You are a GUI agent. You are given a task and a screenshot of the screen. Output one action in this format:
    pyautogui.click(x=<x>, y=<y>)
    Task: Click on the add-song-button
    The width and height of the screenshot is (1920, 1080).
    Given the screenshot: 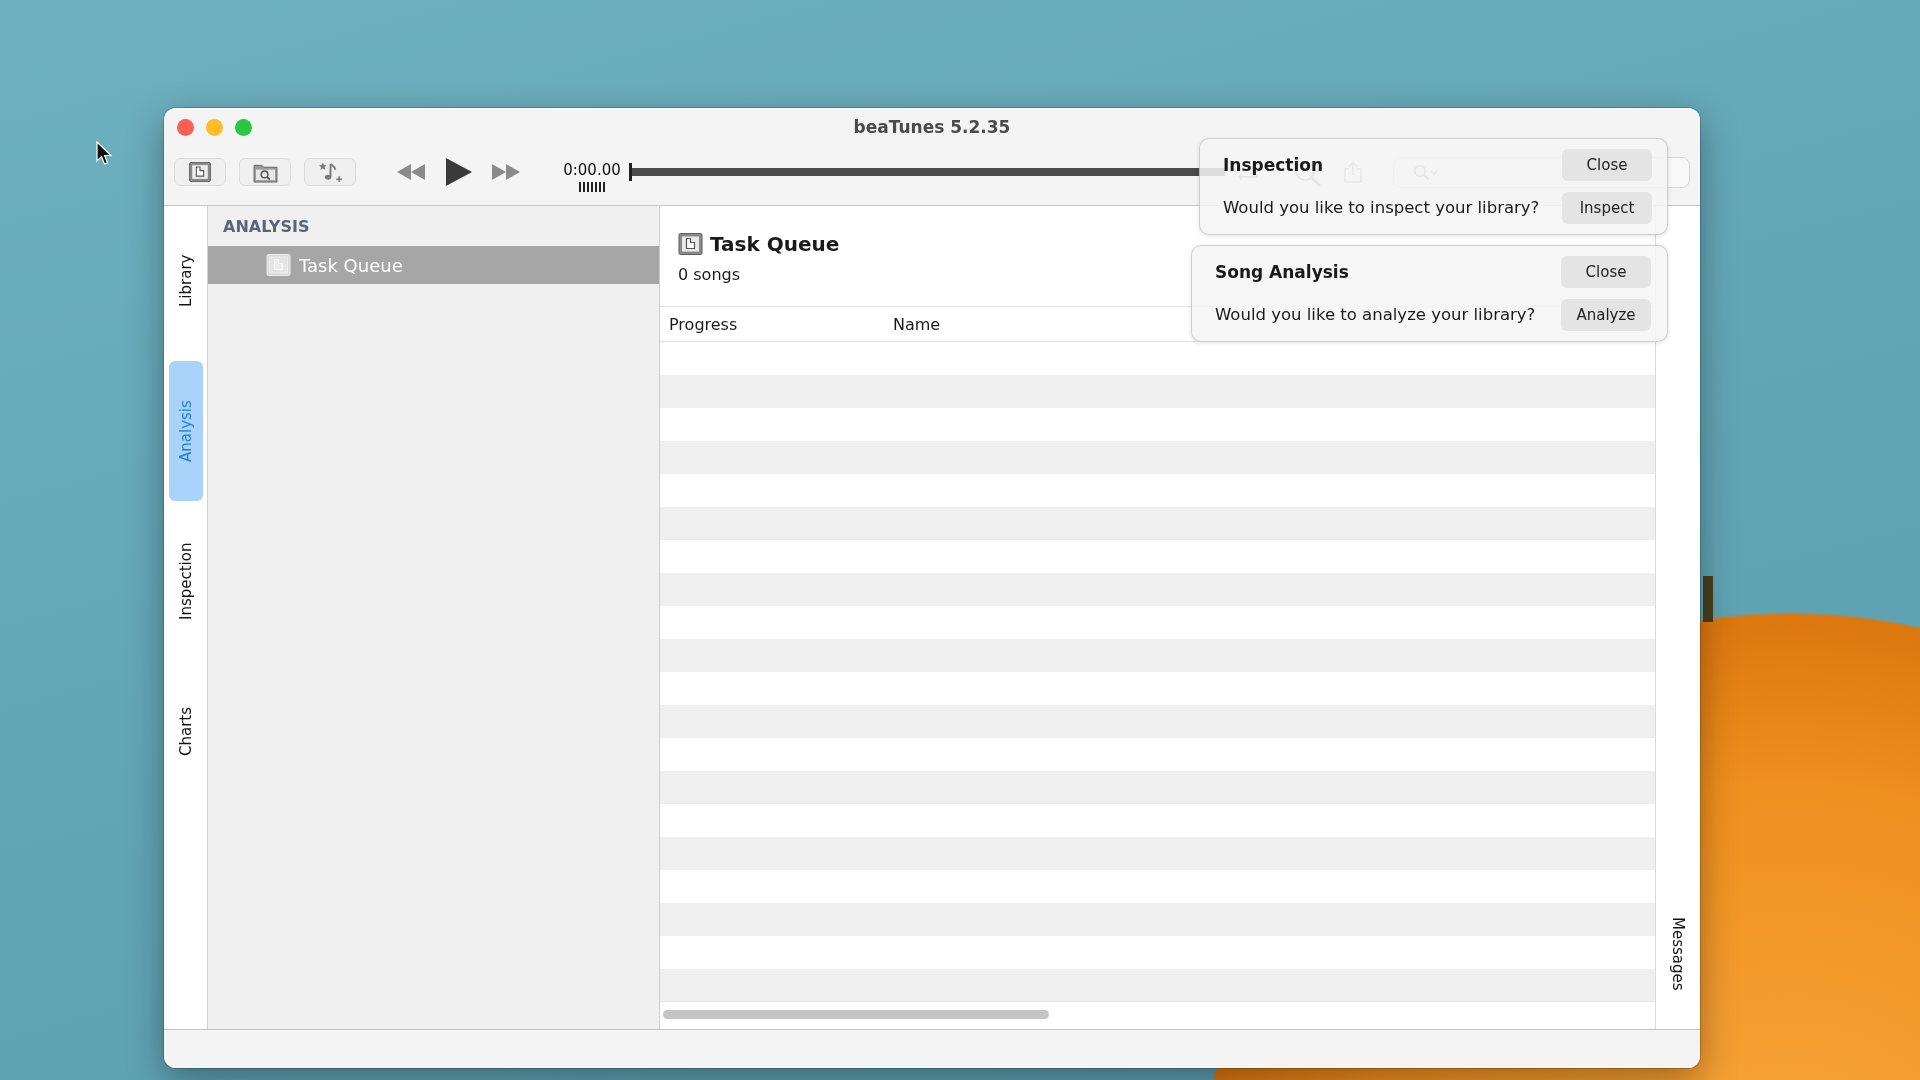 What is the action you would take?
    pyautogui.click(x=330, y=172)
    